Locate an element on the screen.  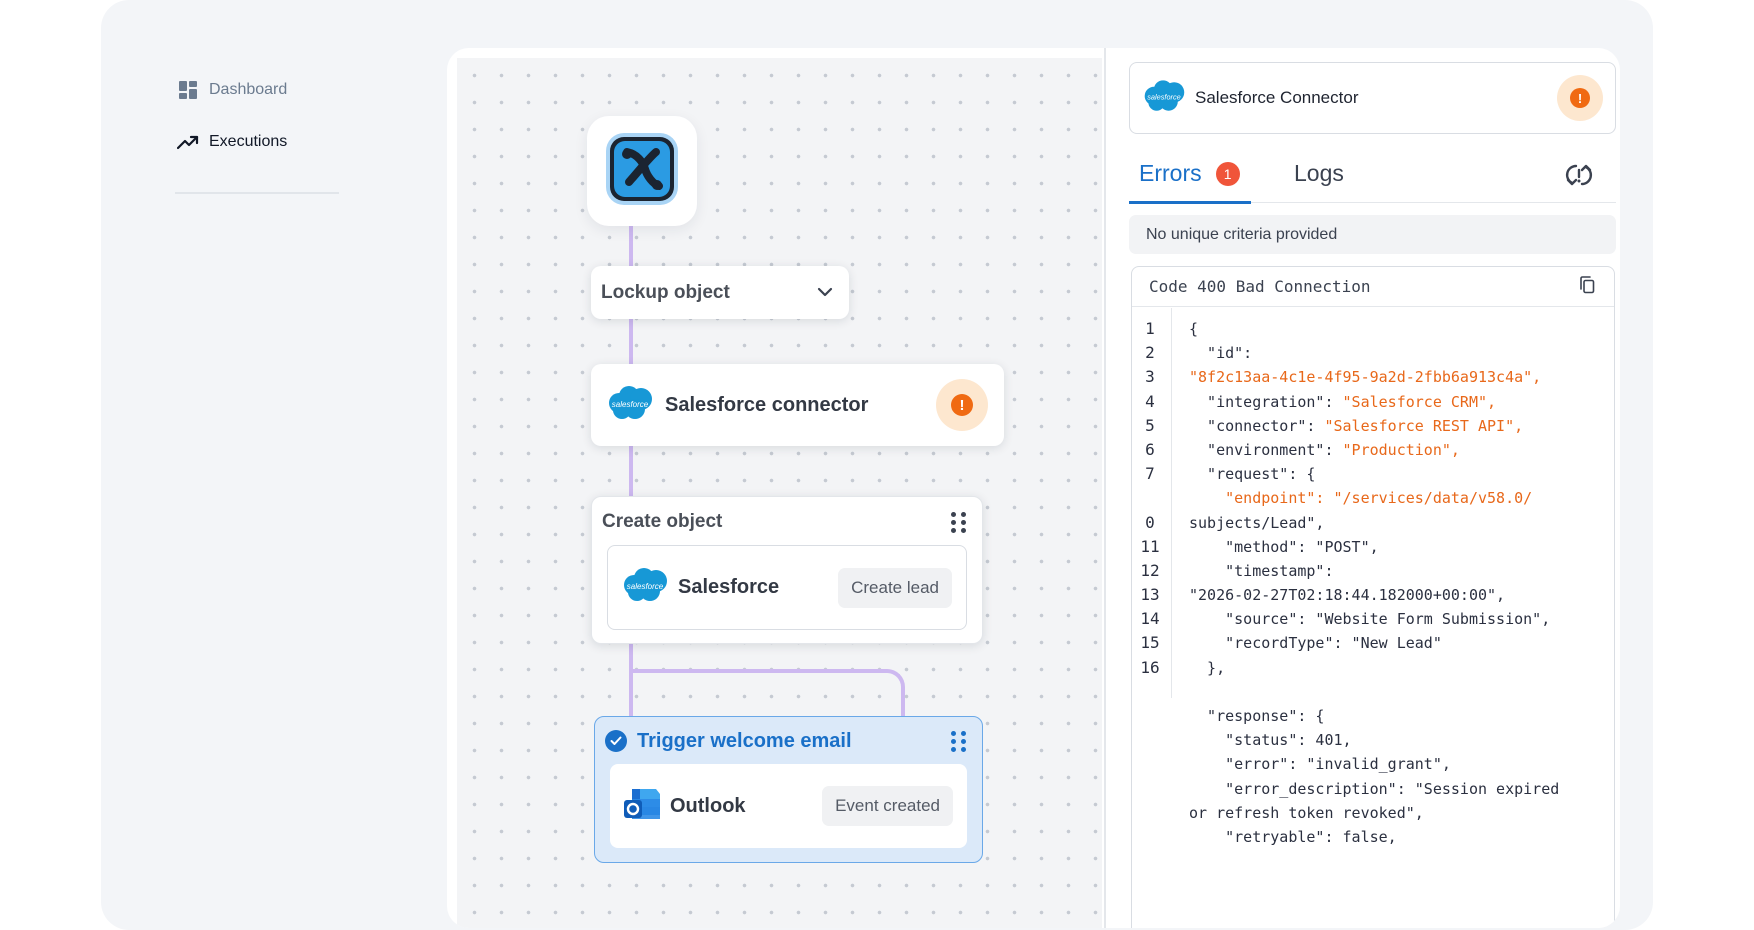
copy-button is located at coordinates (1587, 286).